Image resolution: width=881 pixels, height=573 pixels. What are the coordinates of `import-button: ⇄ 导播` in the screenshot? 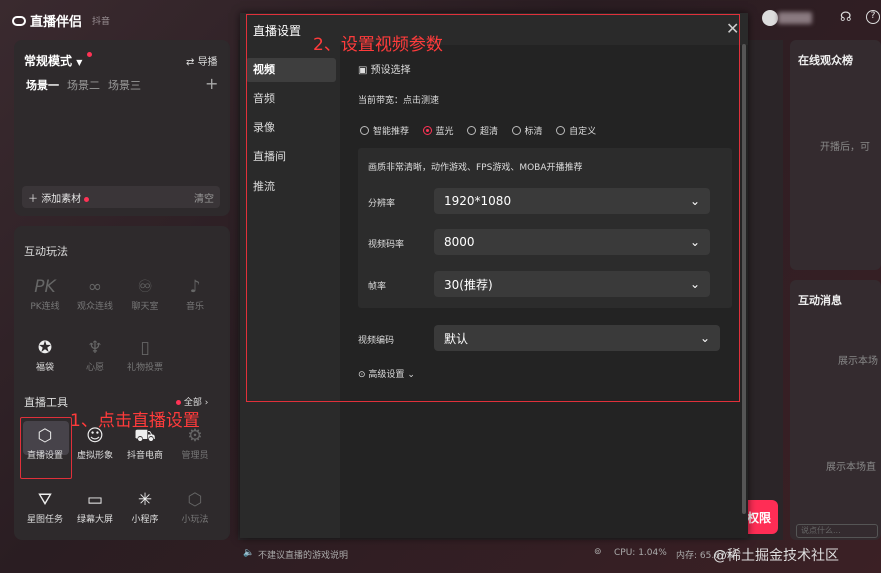 It's located at (202, 60).